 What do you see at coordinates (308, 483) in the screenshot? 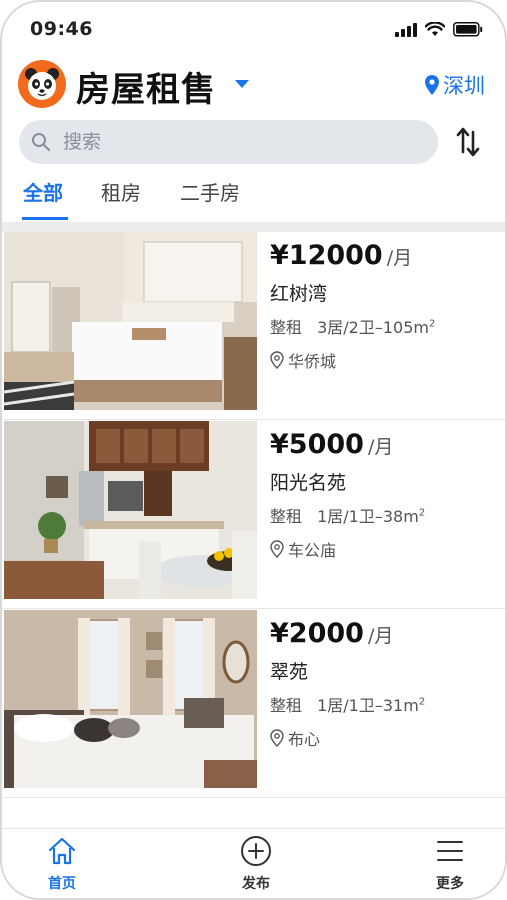
I see `listing-name: 阳光名苑` at bounding box center [308, 483].